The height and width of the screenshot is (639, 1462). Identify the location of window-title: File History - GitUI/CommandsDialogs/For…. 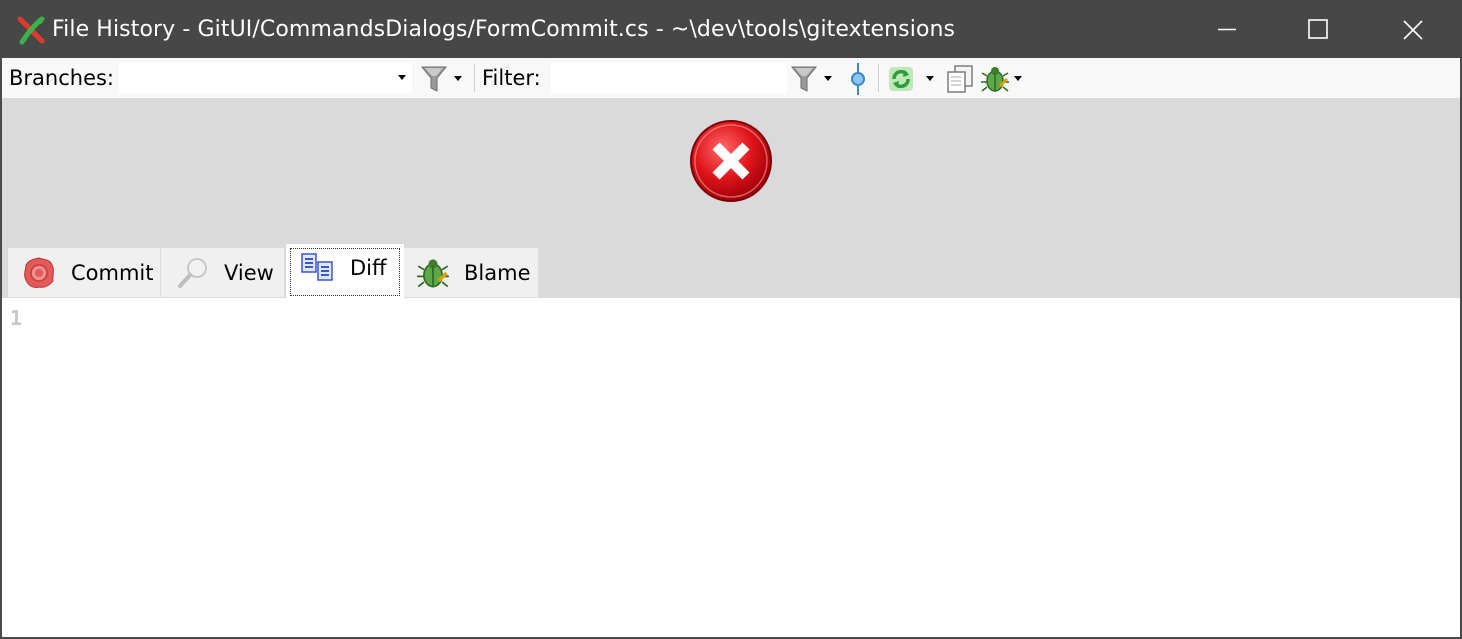
(504, 29).